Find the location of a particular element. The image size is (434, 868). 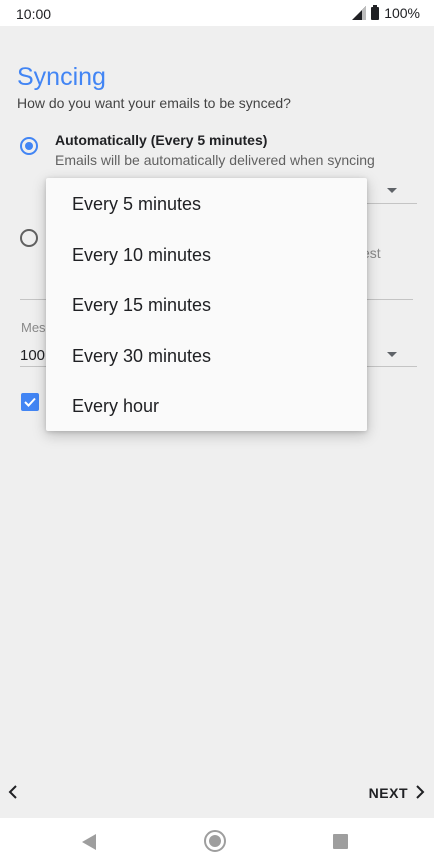

page-title: Syncing is located at coordinates (61, 77).